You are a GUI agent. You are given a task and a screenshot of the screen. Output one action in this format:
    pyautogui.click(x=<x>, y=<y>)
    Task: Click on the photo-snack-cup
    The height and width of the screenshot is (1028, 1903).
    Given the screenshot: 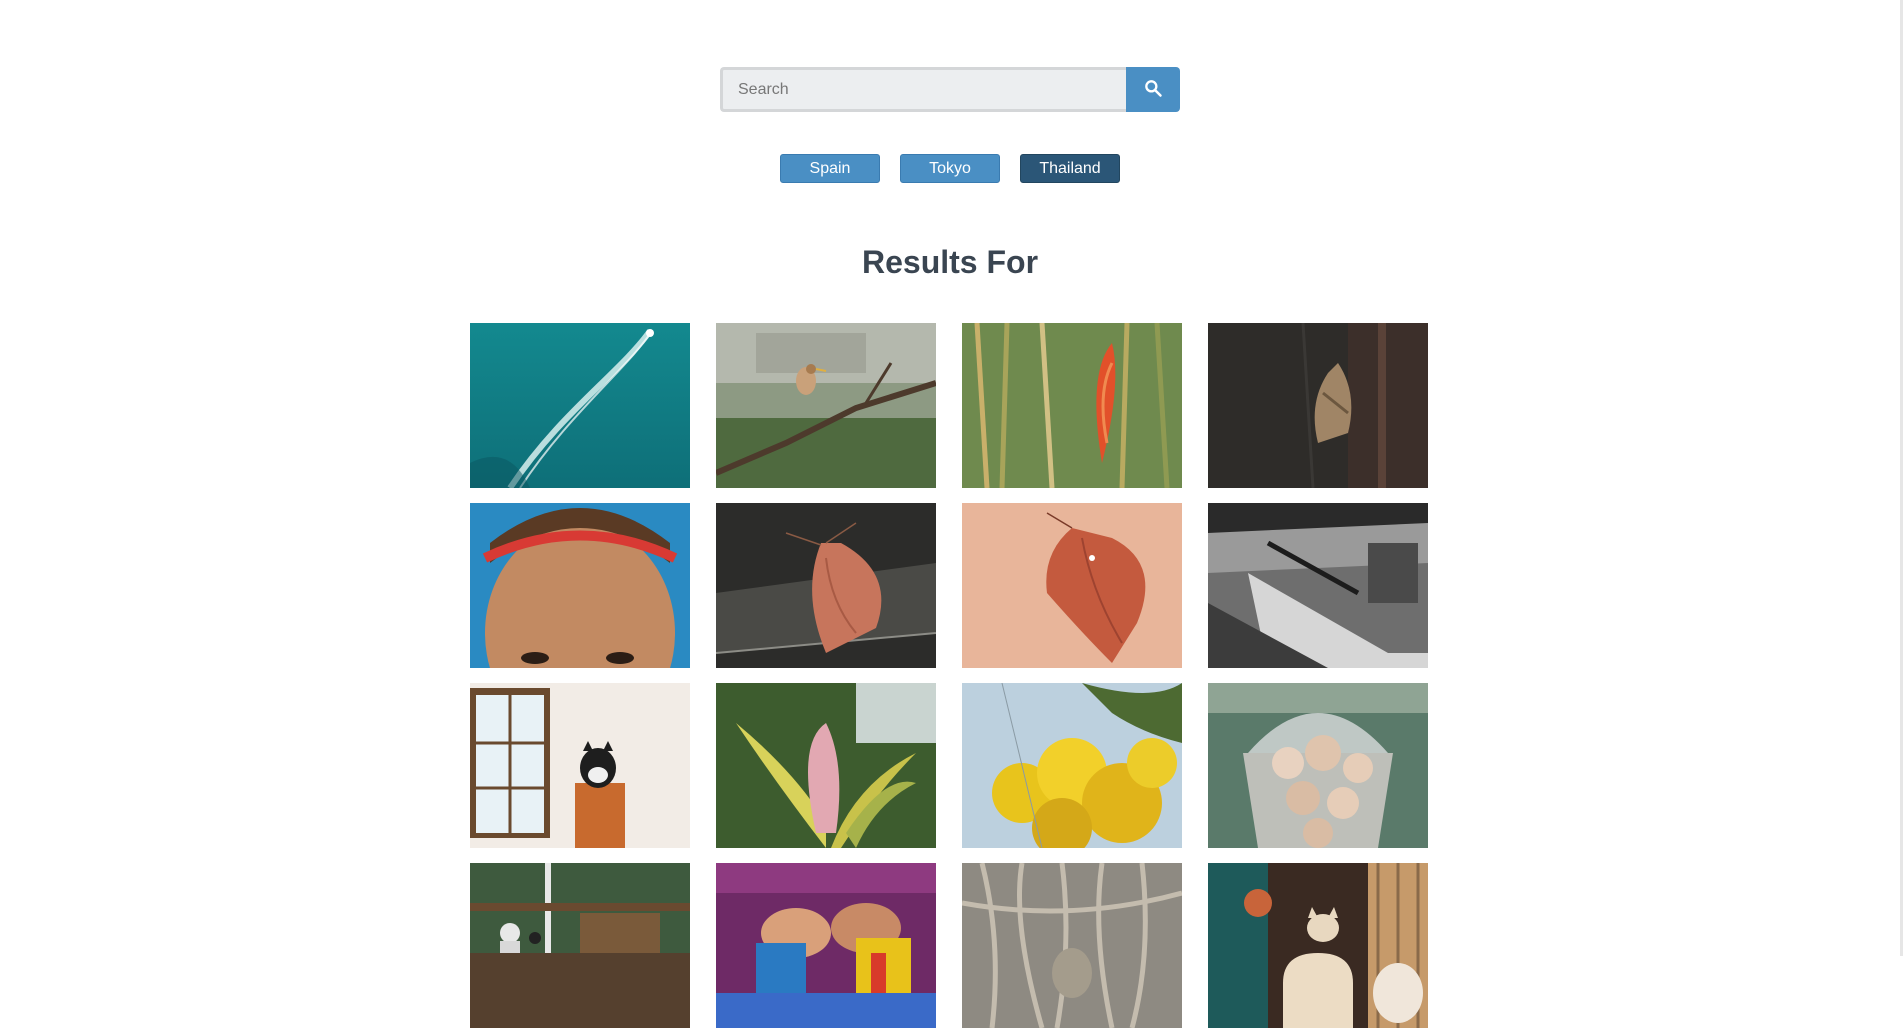 What is the action you would take?
    pyautogui.click(x=1318, y=765)
    